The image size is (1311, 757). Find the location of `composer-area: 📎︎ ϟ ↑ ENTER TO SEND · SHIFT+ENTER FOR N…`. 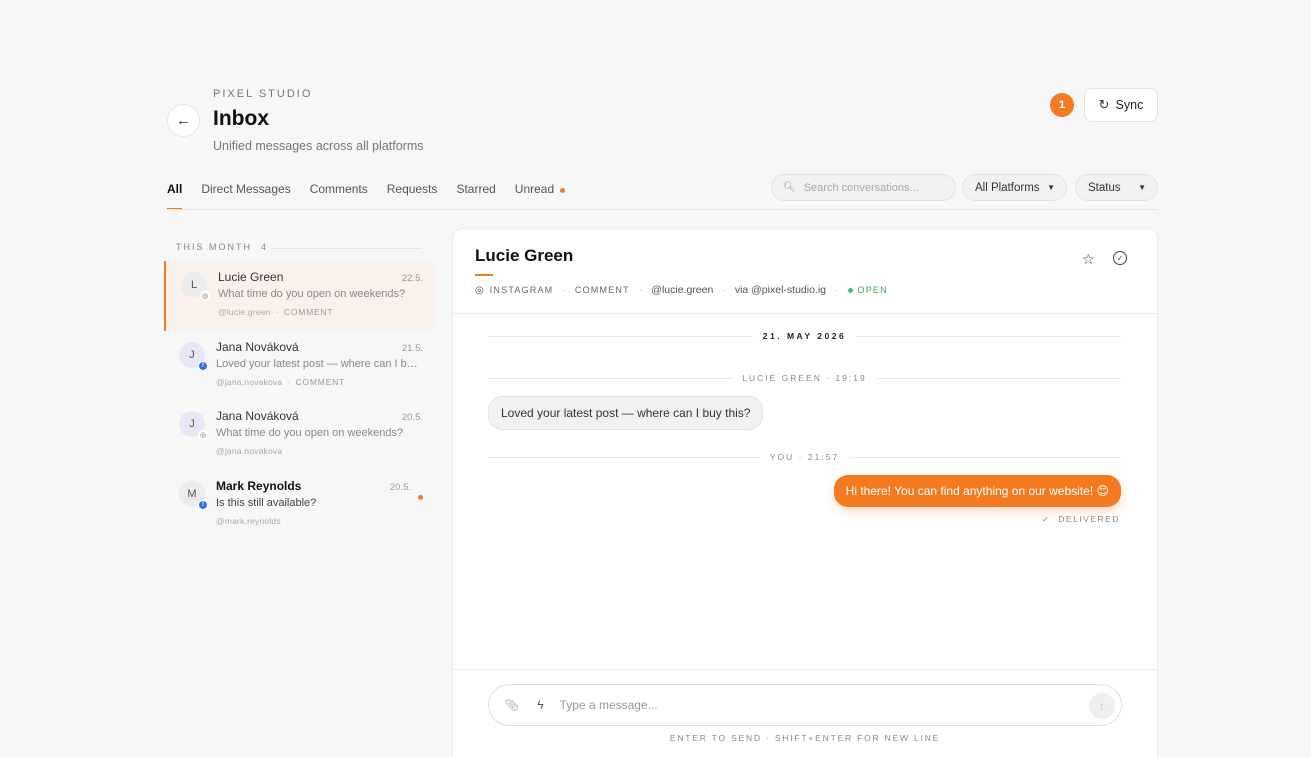

composer-area: 📎︎ ϟ ↑ ENTER TO SEND · SHIFT+ENTER FOR N… is located at coordinates (805, 713).